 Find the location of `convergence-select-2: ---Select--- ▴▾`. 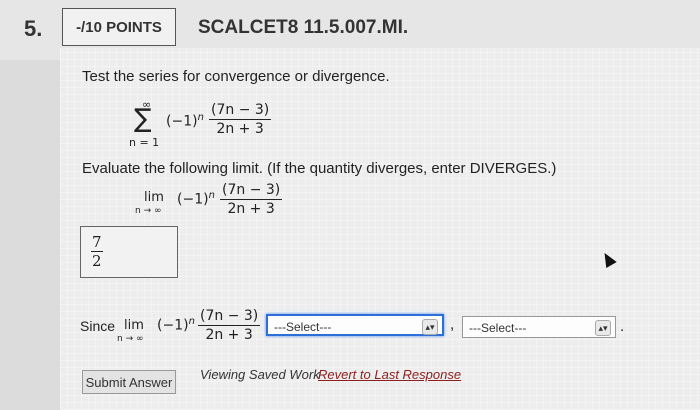

convergence-select-2: ---Select--- ▴▾ is located at coordinates (539, 327).